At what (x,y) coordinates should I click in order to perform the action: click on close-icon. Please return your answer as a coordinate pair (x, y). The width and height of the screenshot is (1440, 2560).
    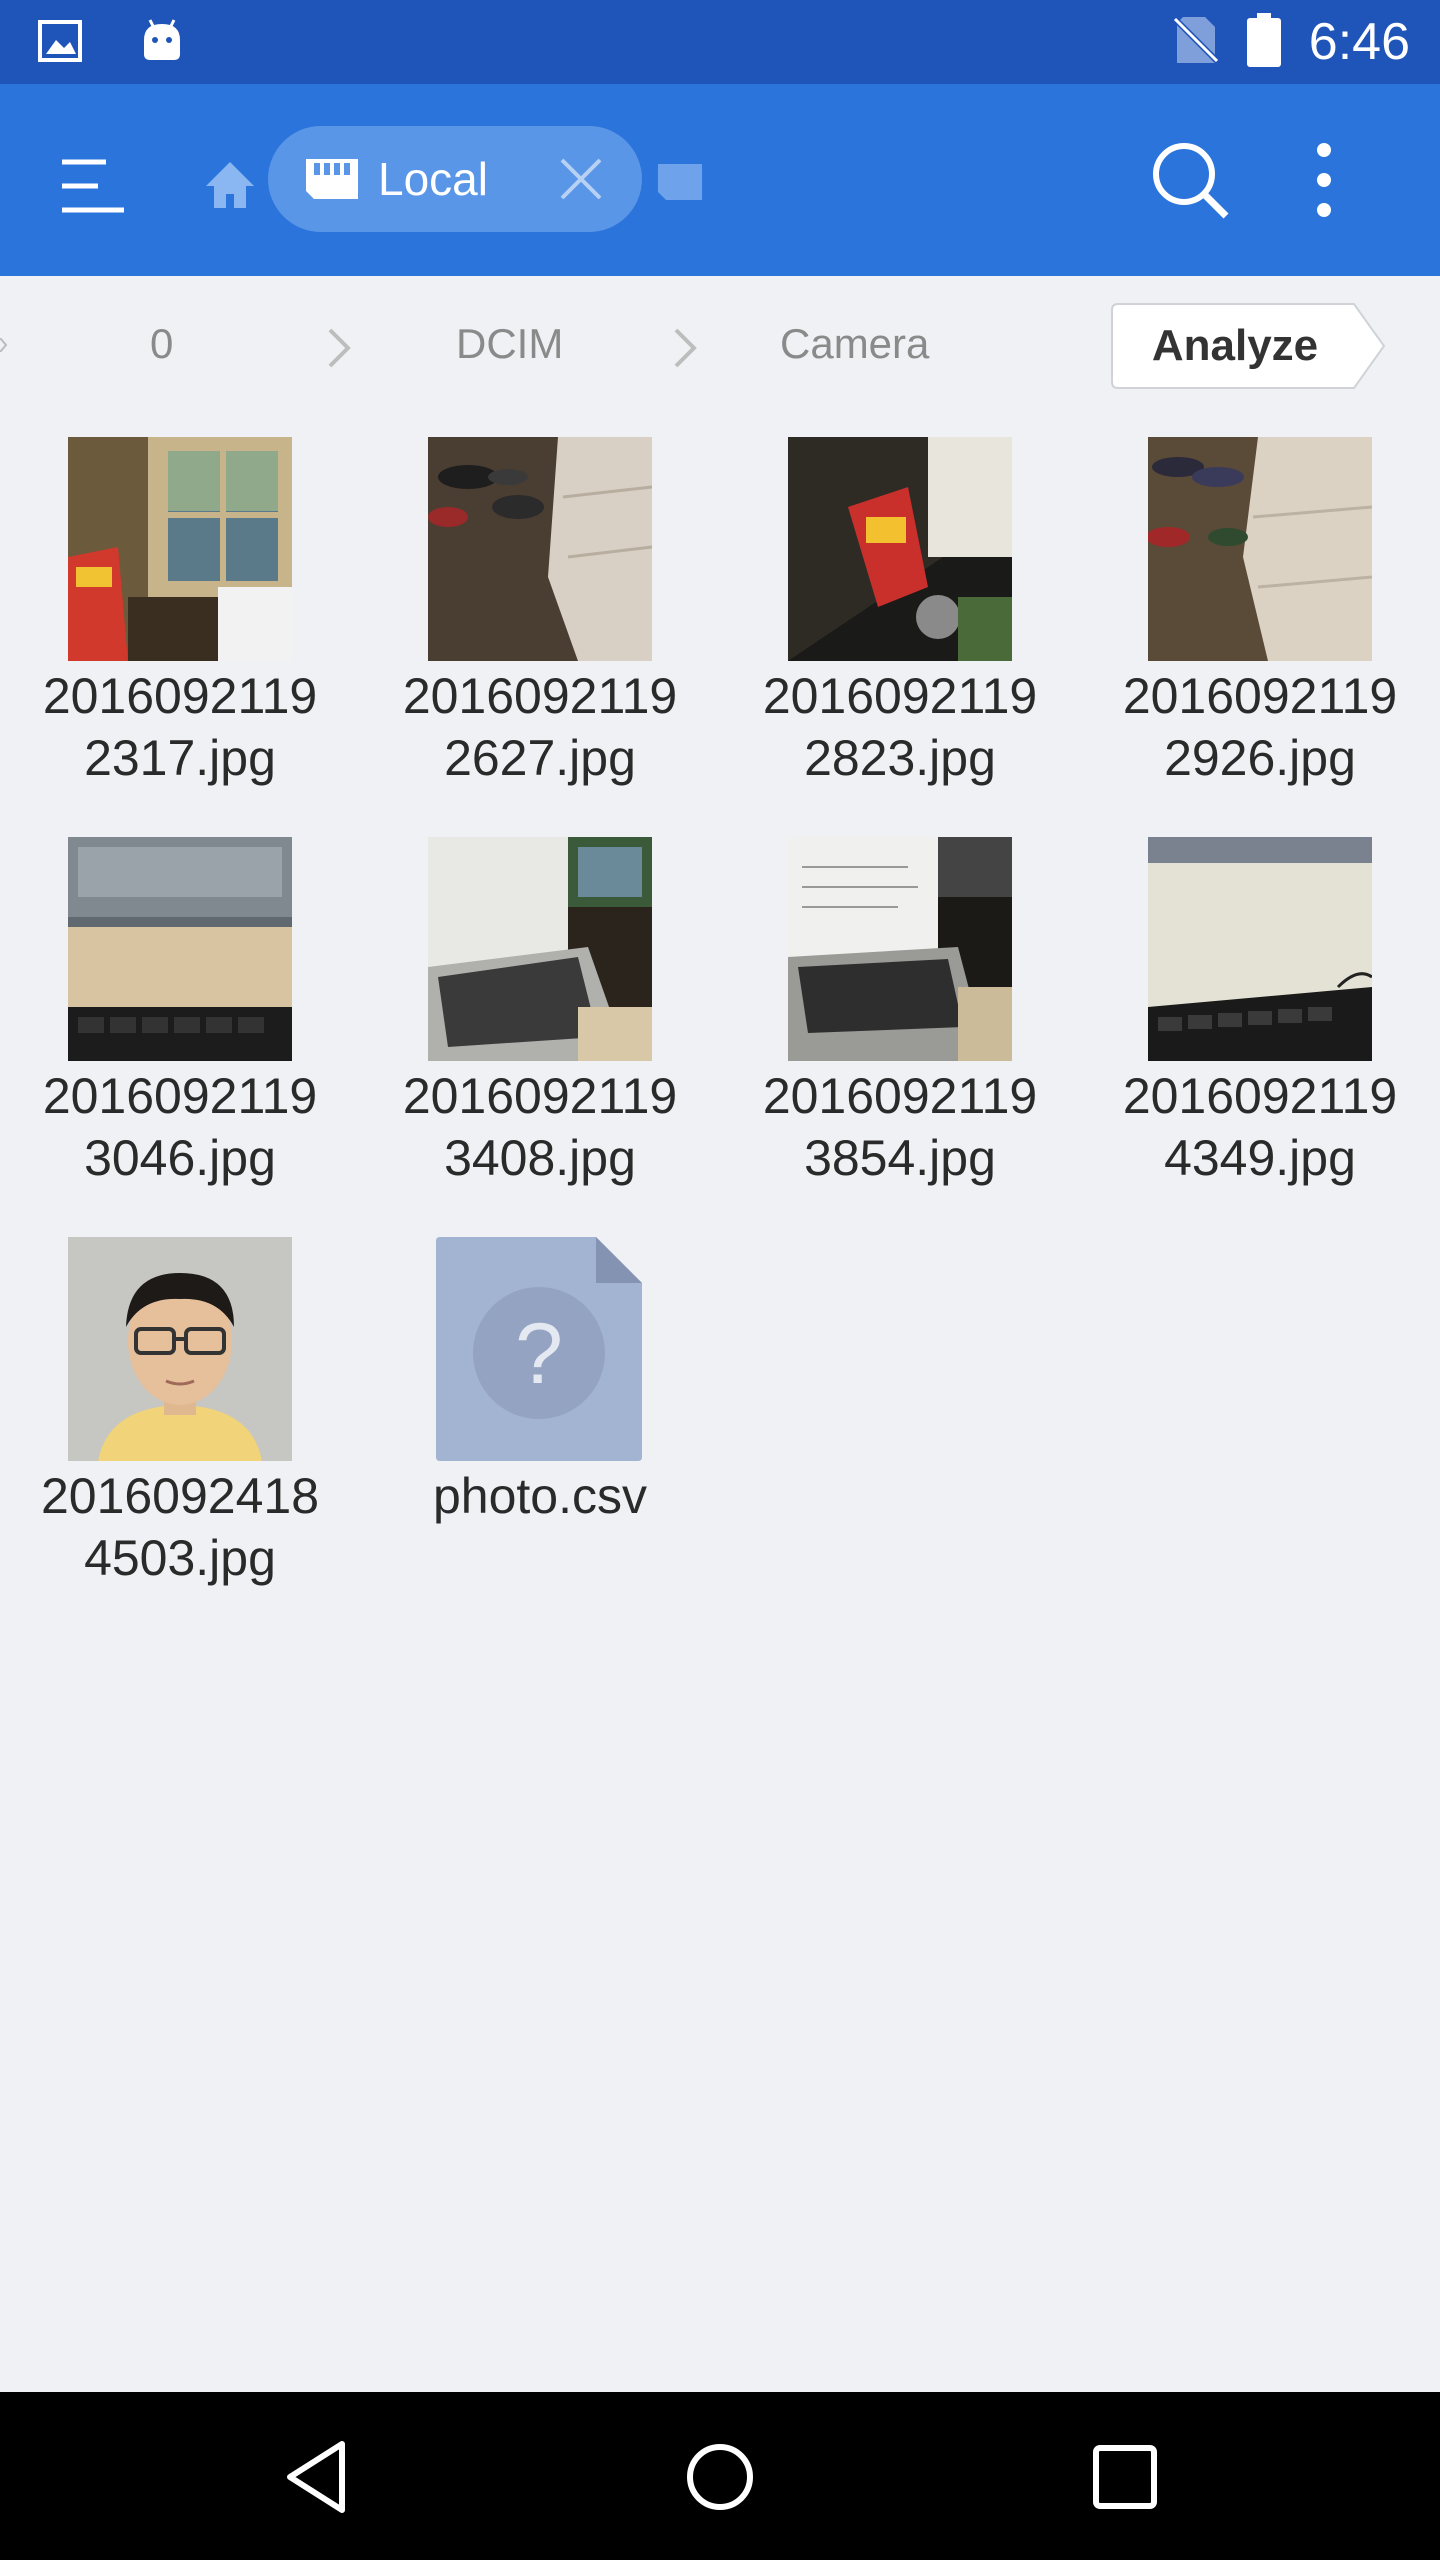
    Looking at the image, I should click on (581, 179).